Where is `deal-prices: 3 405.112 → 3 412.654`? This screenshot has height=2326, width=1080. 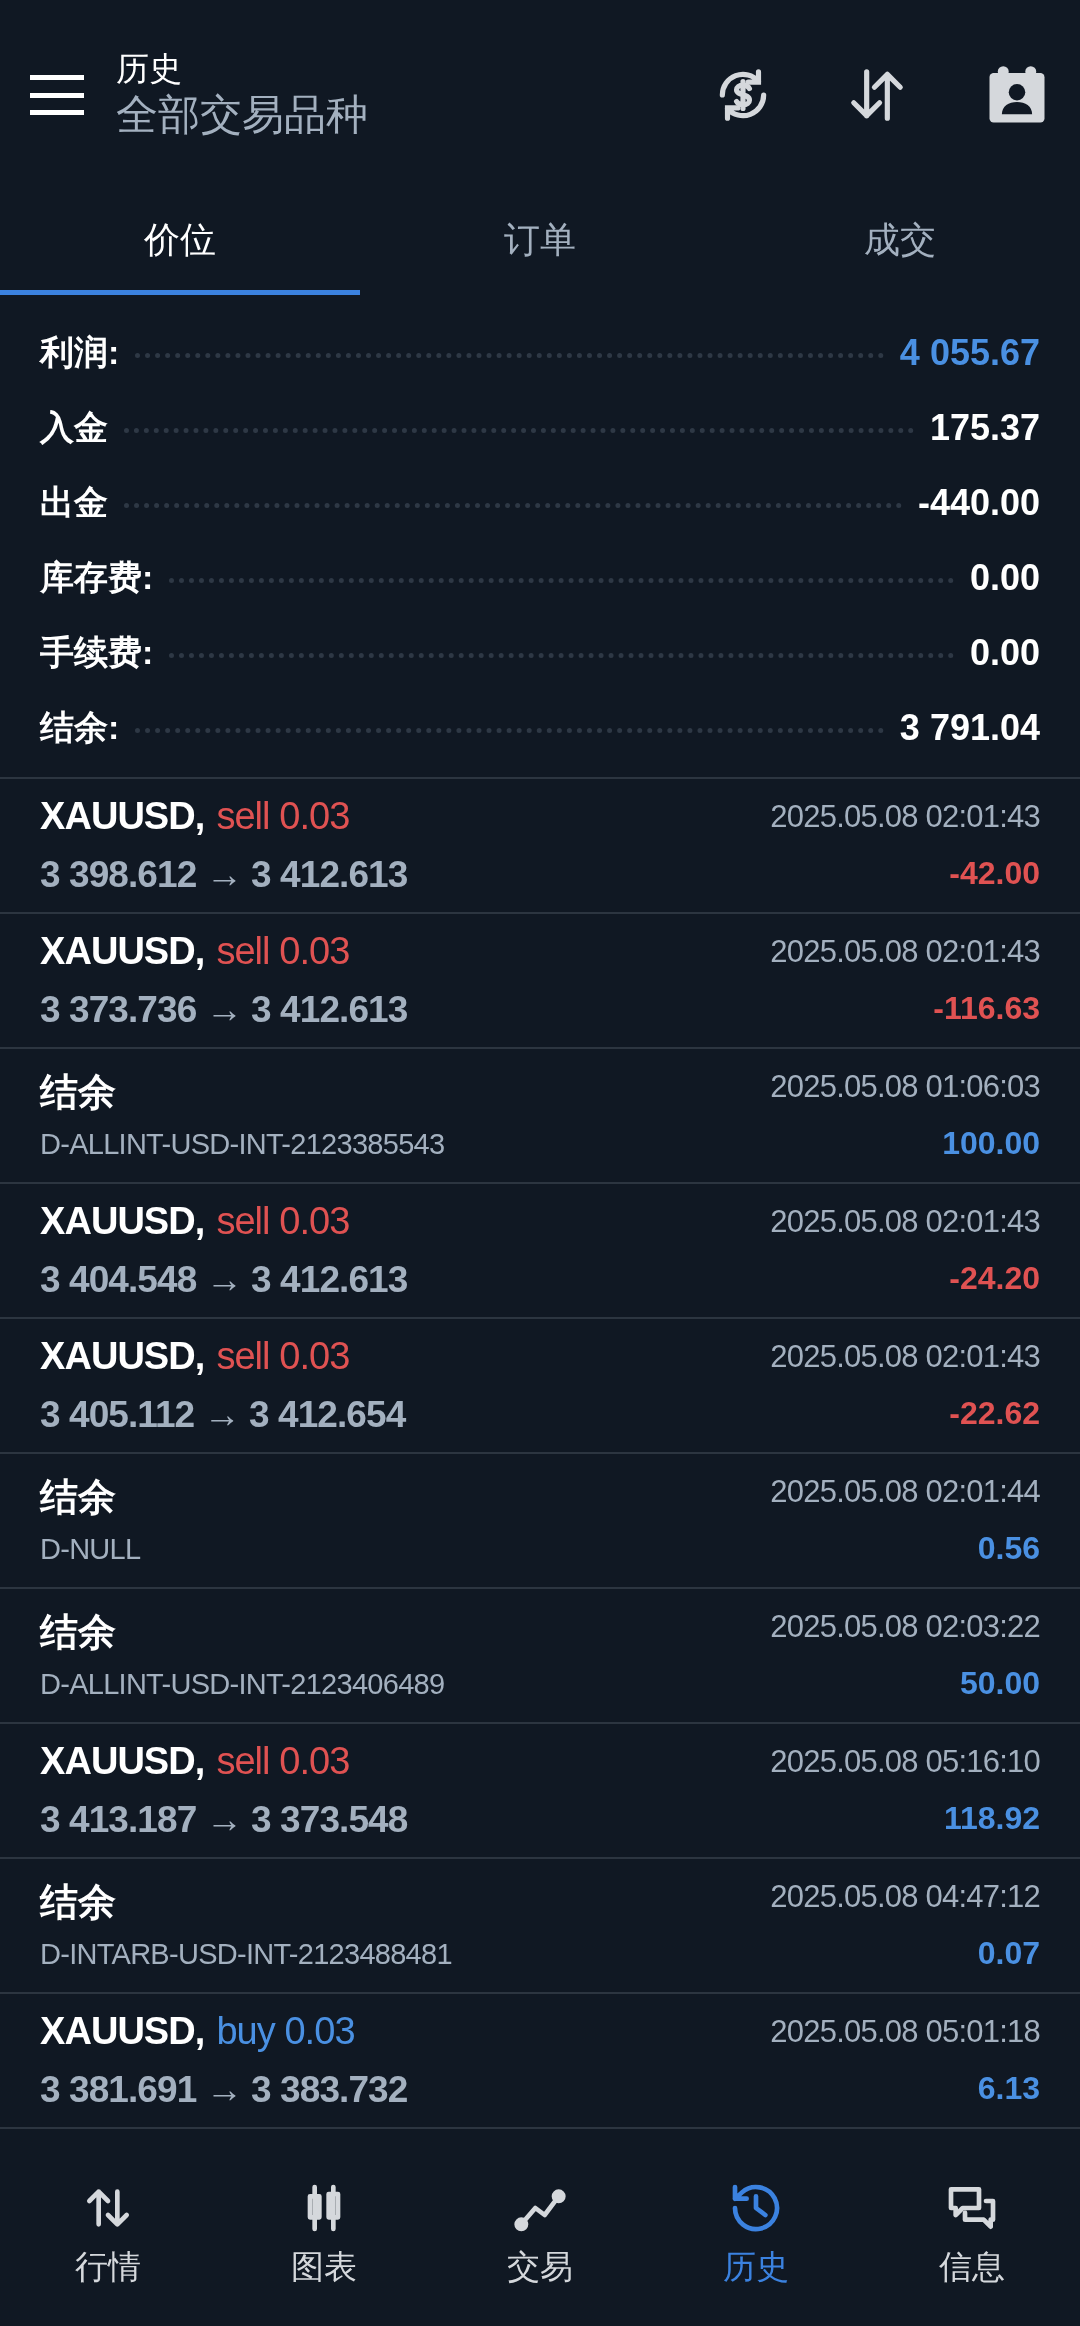 deal-prices: 3 405.112 → 3 412.654 is located at coordinates (223, 1415).